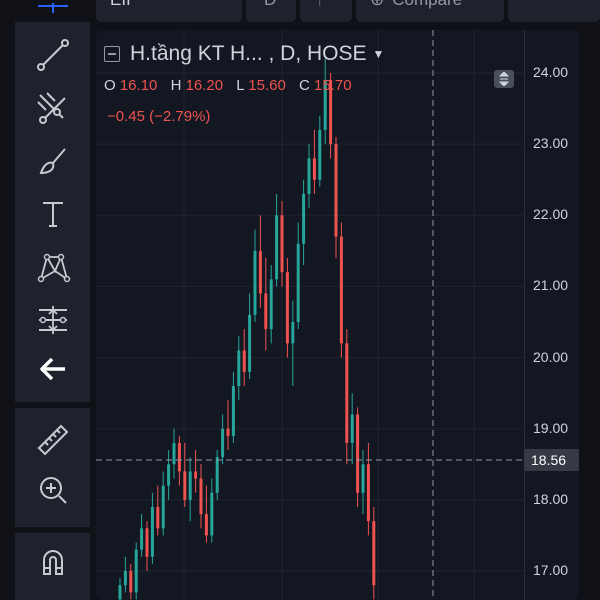  What do you see at coordinates (176, 85) in the screenshot?
I see `high-label: H` at bounding box center [176, 85].